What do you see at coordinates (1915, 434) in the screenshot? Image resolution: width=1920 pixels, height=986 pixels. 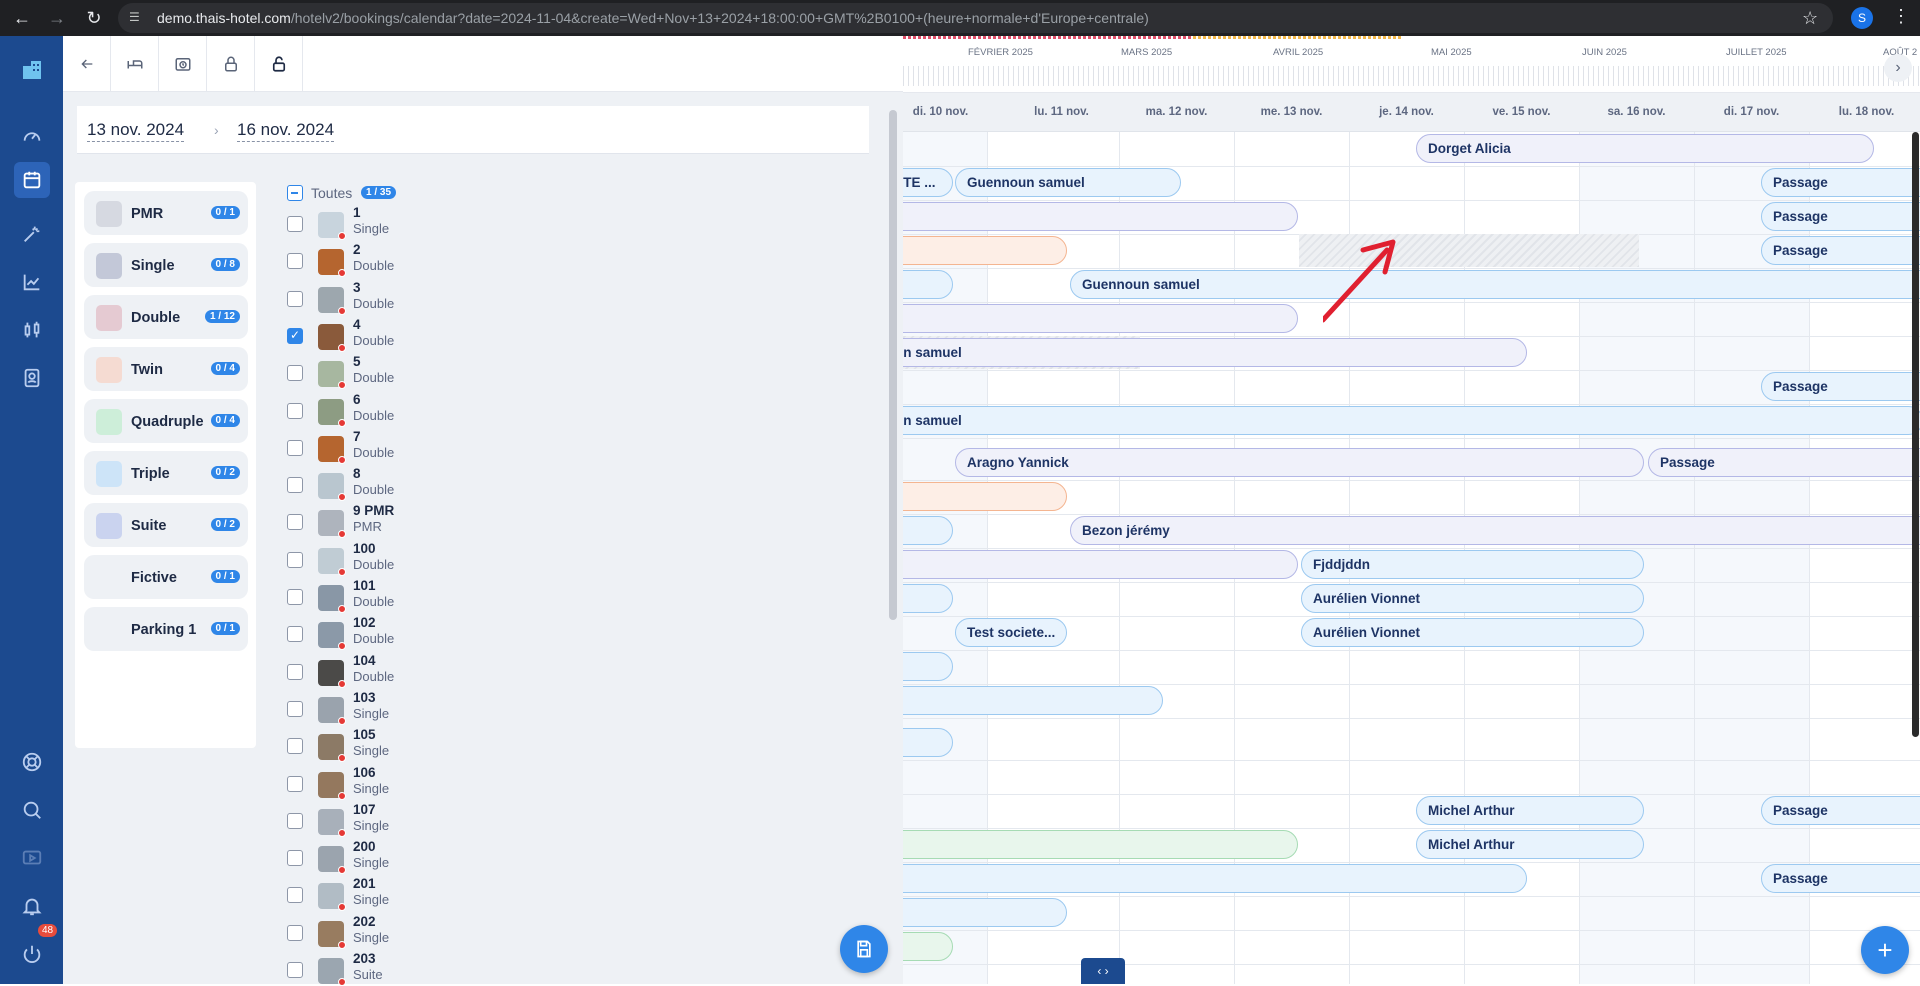 I see `calendar-scrollbar-thumb` at bounding box center [1915, 434].